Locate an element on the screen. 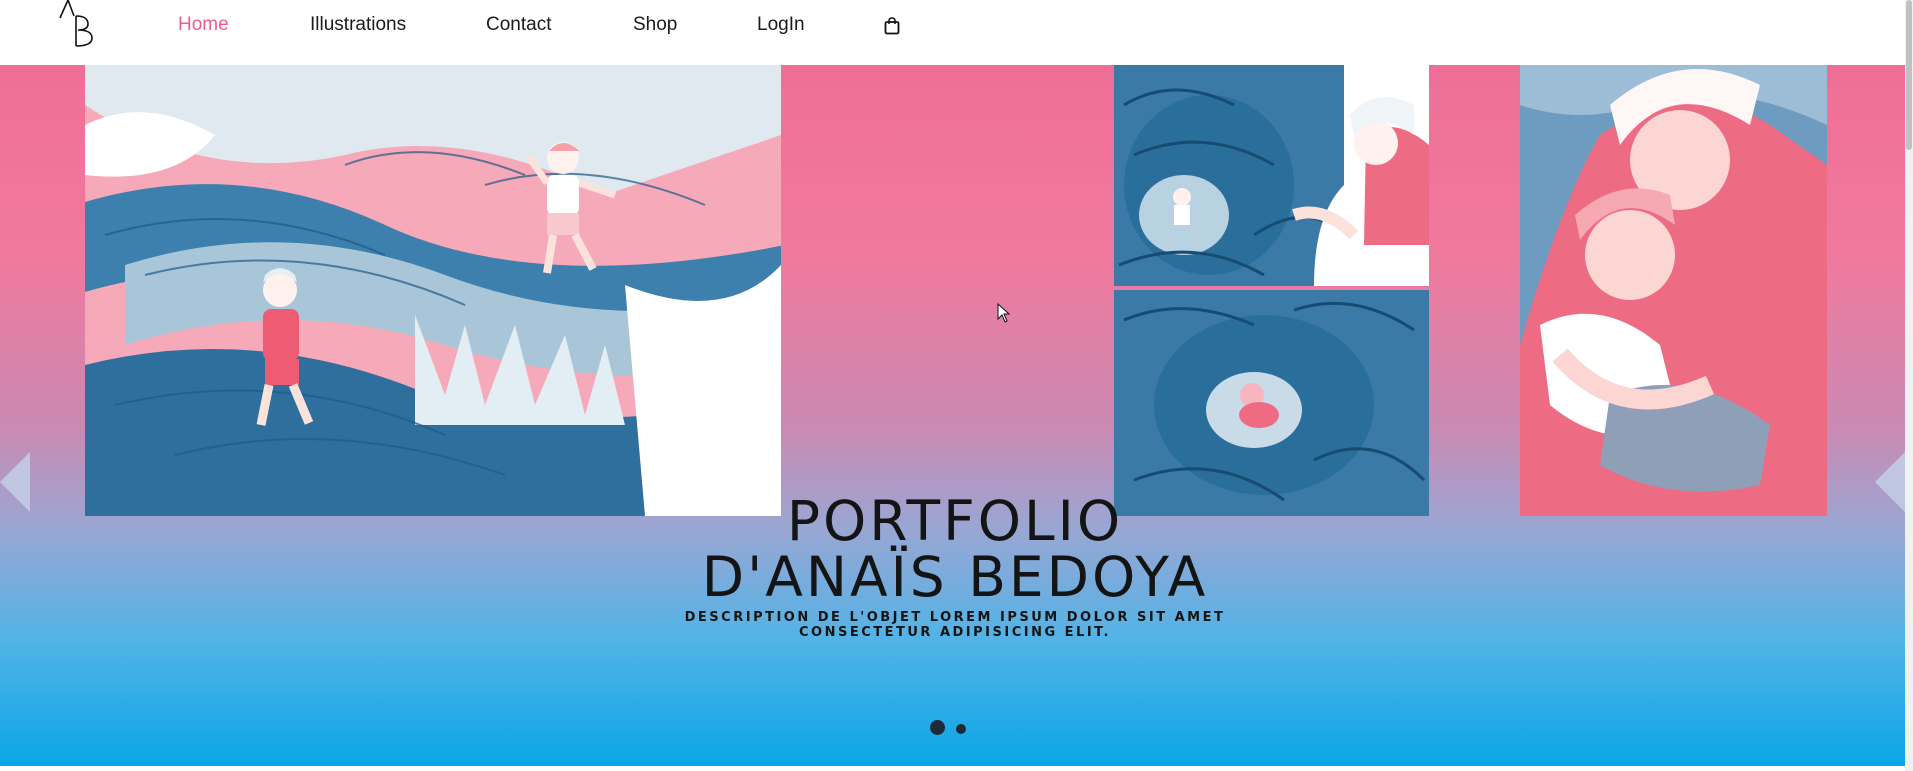 This screenshot has height=771, width=1913. scrollbar-thumb is located at coordinates (1909, 75).